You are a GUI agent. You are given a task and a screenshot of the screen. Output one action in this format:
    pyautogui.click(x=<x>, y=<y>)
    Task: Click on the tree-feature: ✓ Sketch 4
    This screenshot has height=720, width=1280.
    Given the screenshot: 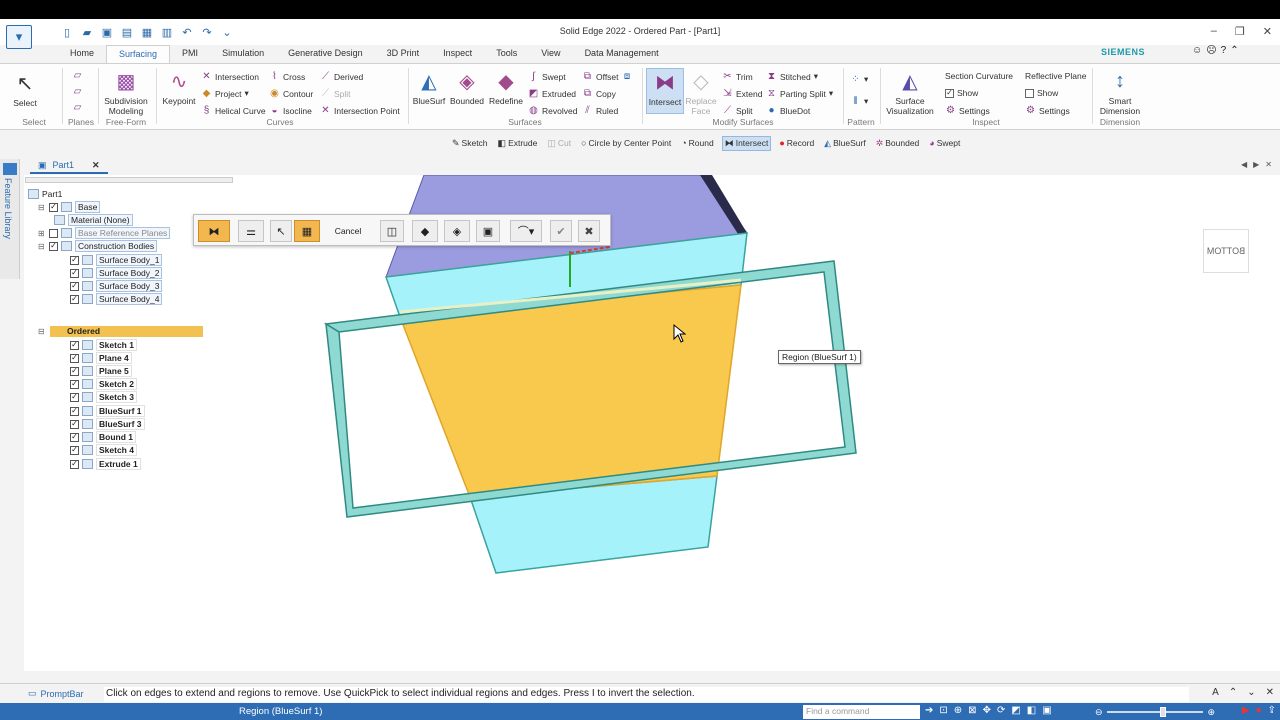 What is the action you would take?
    pyautogui.click(x=103, y=450)
    